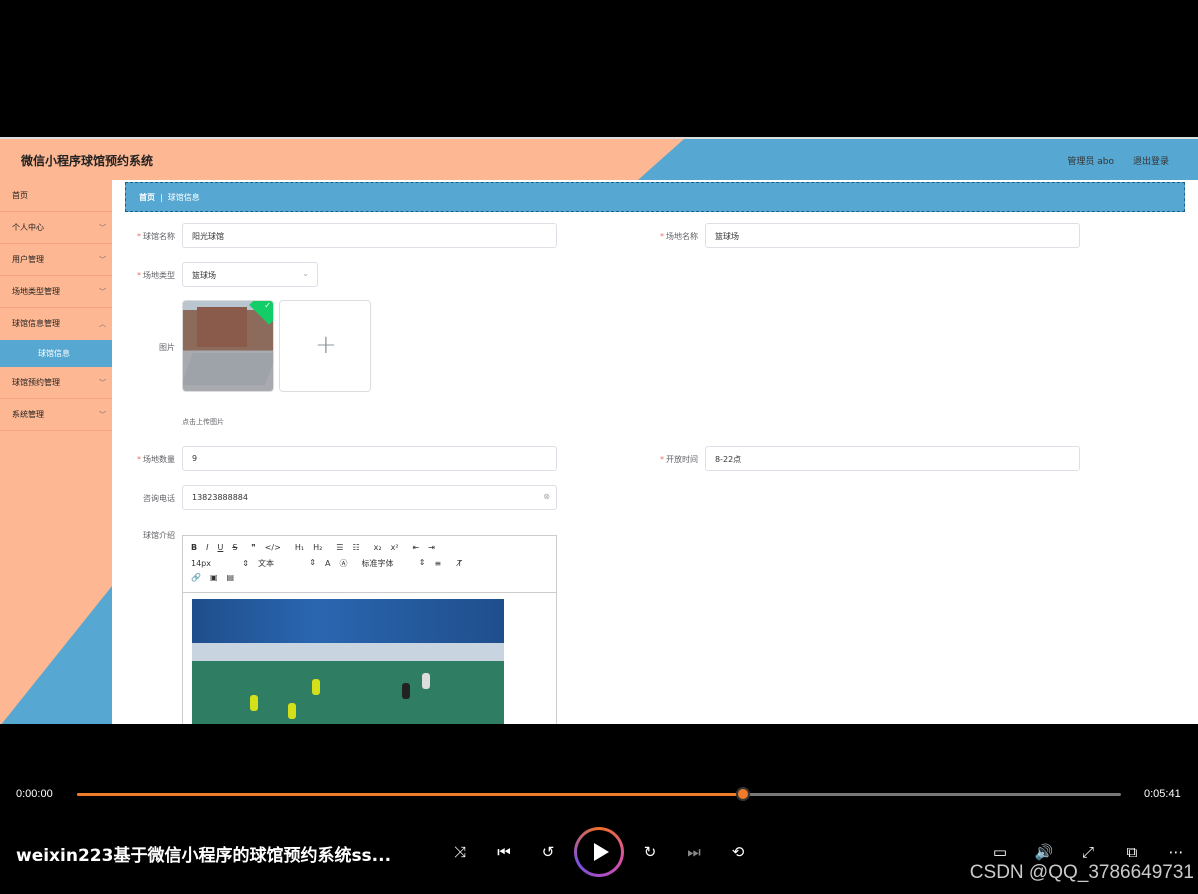 The height and width of the screenshot is (894, 1198). What do you see at coordinates (437, 563) in the screenshot?
I see `align-icon: ≡` at bounding box center [437, 563].